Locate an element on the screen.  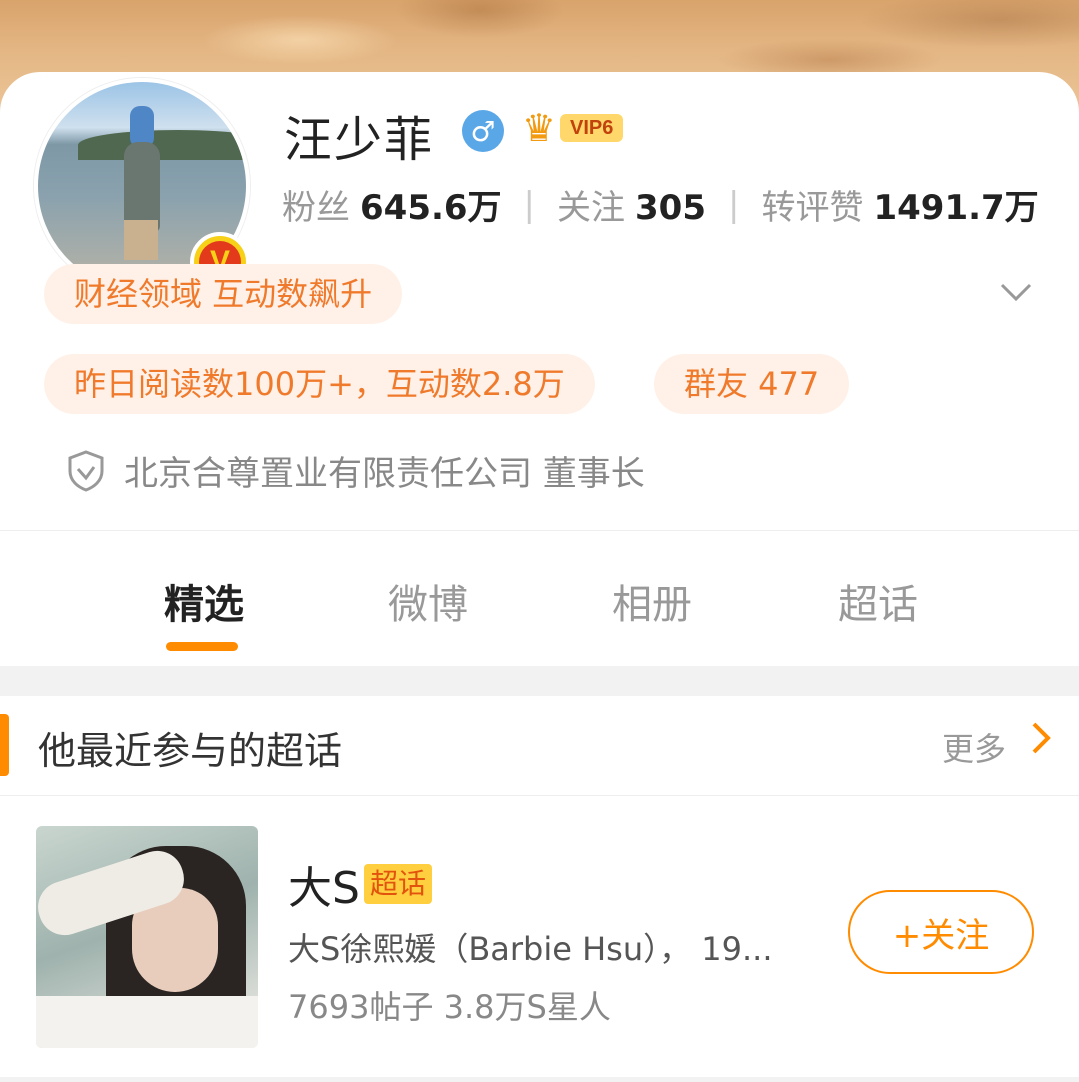
thumbnail-shirt is located at coordinates (147, 1022).